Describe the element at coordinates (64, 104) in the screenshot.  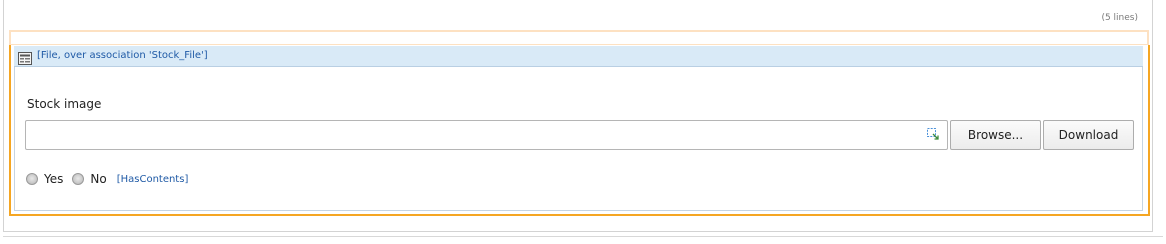
I see `stock-image-label: Stock image` at that location.